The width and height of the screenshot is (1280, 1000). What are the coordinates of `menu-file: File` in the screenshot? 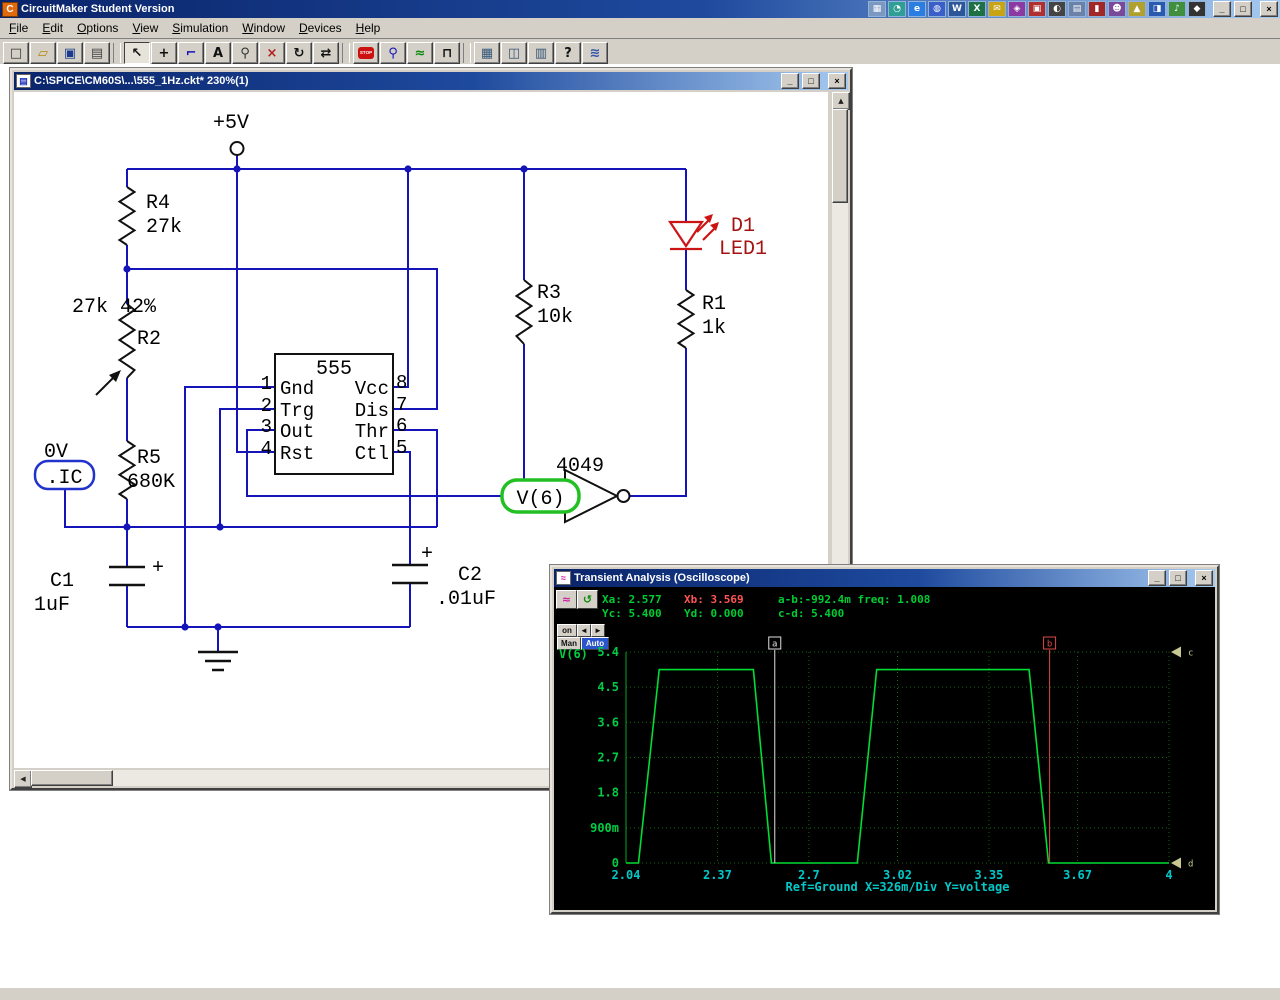 It's located at (18, 28).